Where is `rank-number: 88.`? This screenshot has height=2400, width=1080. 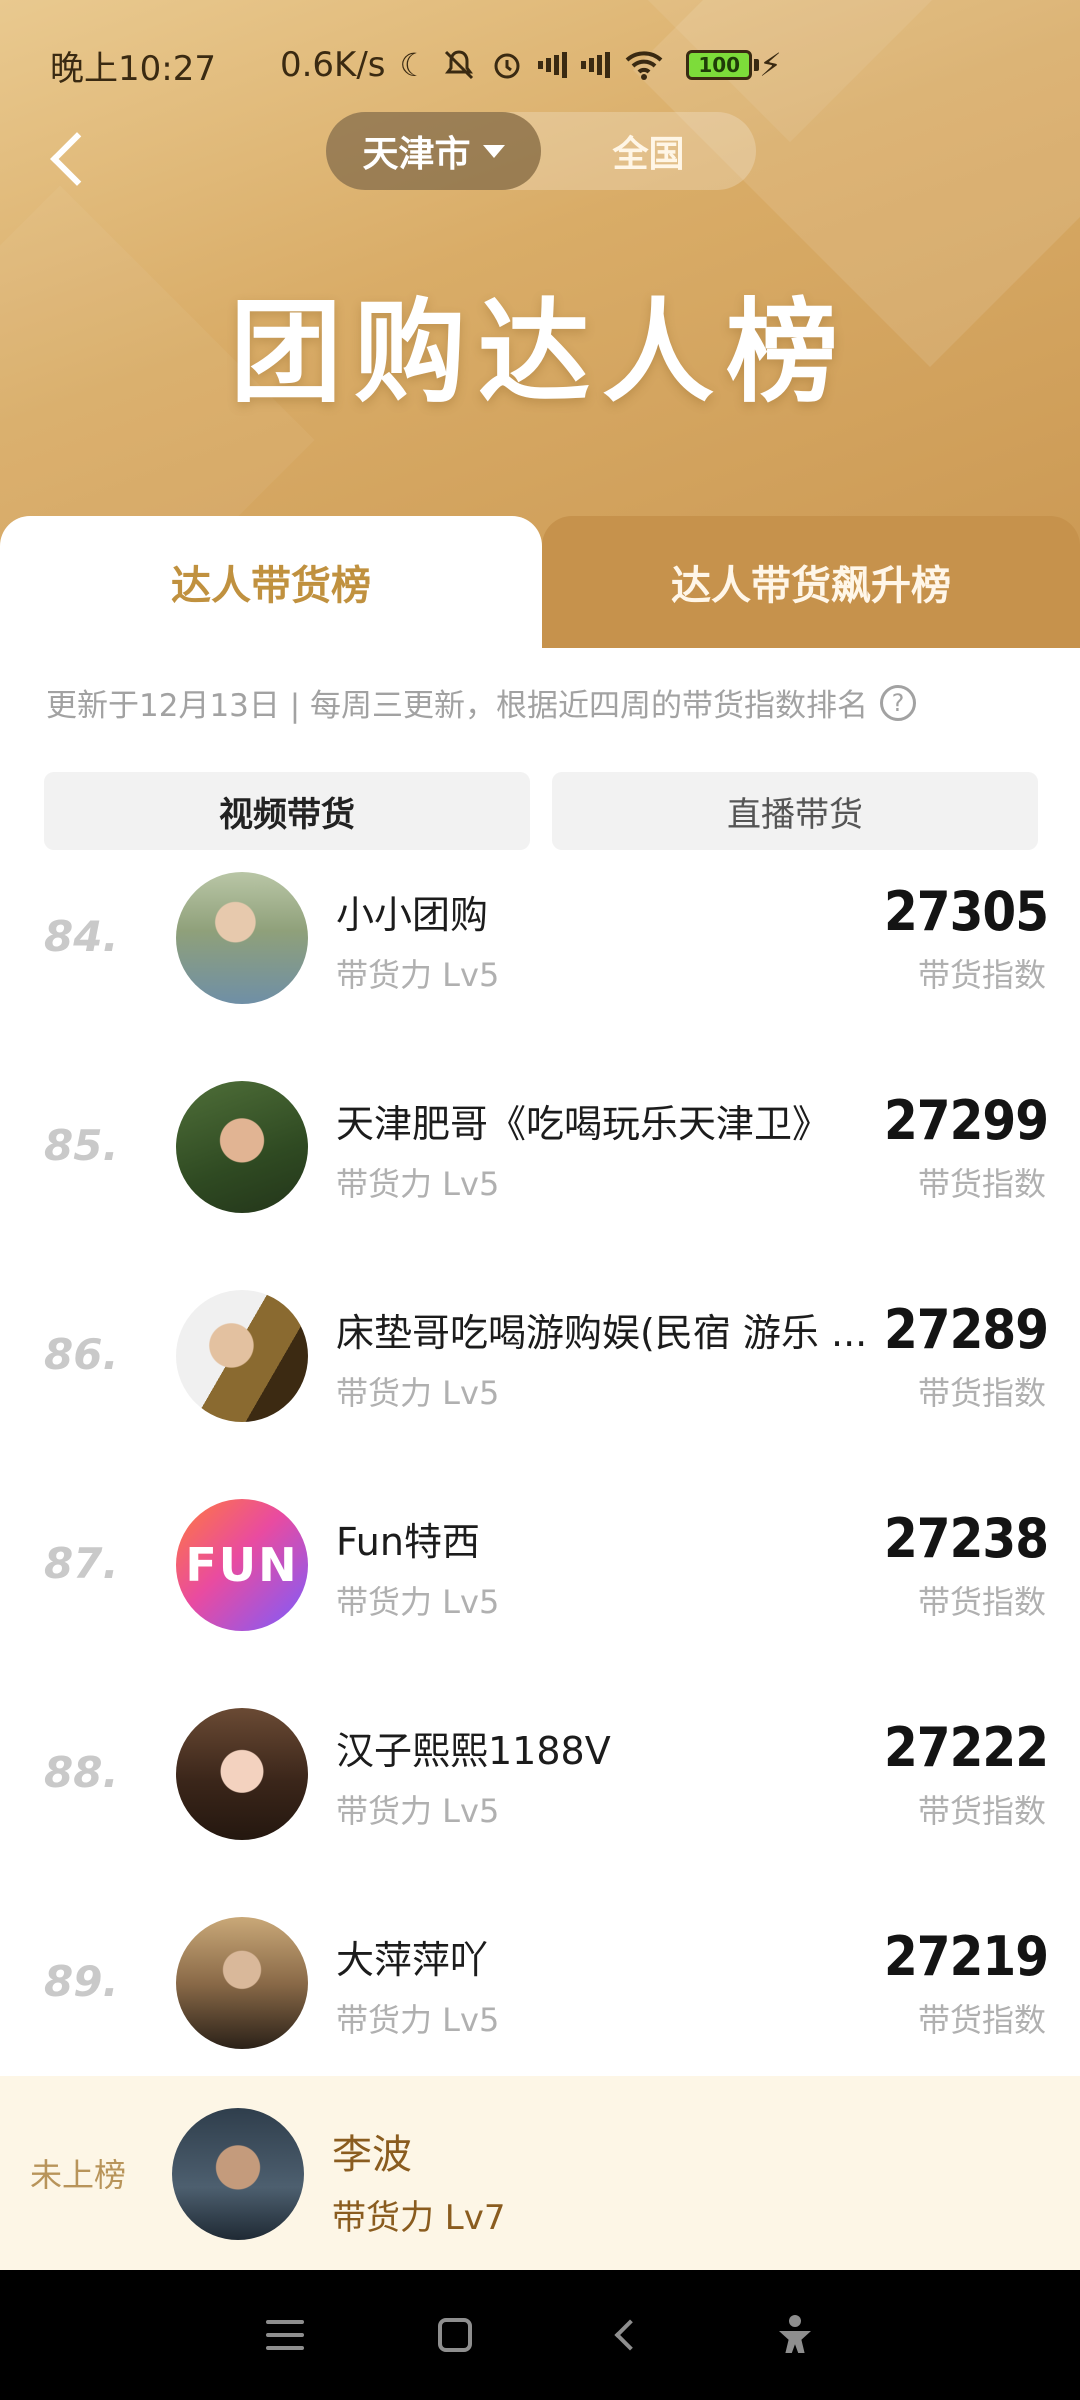 rank-number: 88. is located at coordinates (81, 1772).